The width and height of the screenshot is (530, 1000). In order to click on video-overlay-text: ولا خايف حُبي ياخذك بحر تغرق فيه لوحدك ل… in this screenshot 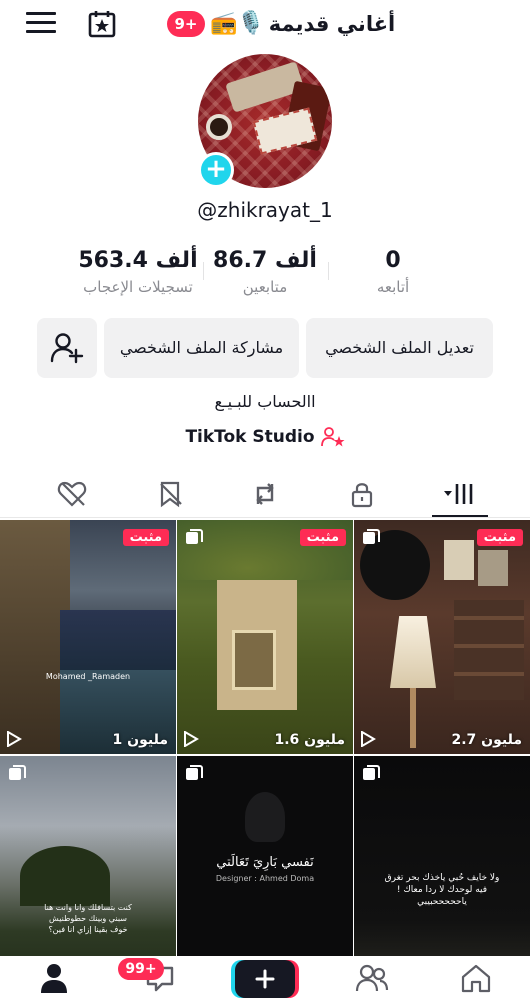, I will do `click(442, 890)`.